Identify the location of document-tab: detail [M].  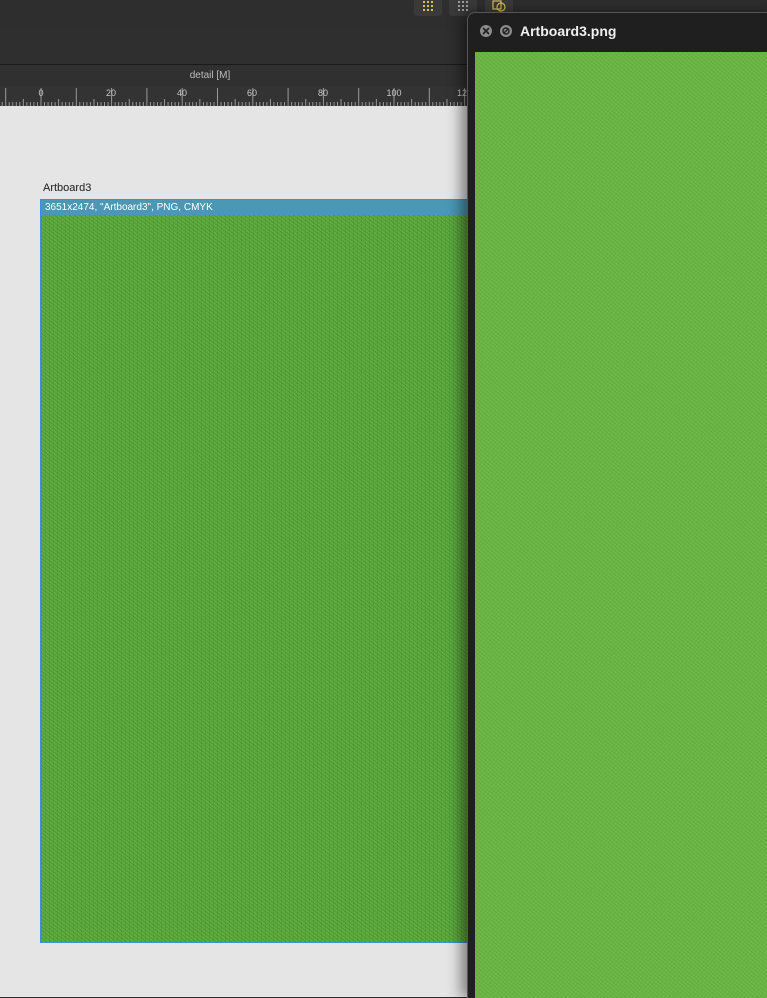
(235, 75).